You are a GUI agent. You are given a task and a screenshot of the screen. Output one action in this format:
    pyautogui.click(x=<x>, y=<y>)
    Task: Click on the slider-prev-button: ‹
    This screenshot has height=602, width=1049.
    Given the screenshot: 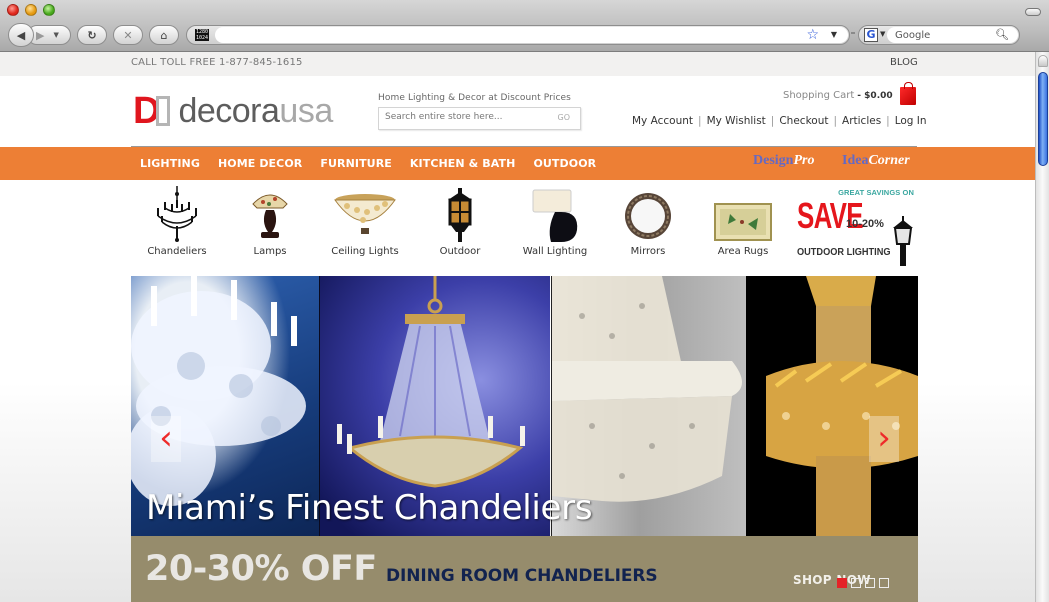 What is the action you would take?
    pyautogui.click(x=166, y=439)
    